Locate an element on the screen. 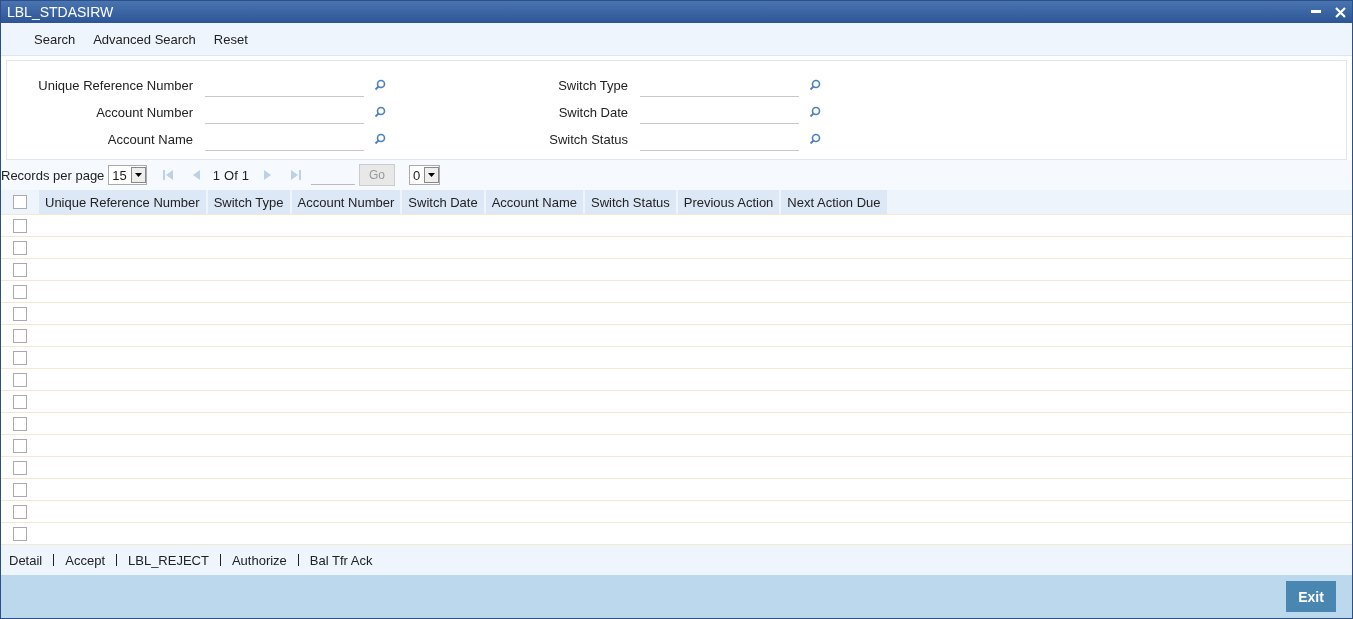 The width and height of the screenshot is (1353, 619). column-header: Unique Reference Number is located at coordinates (123, 202).